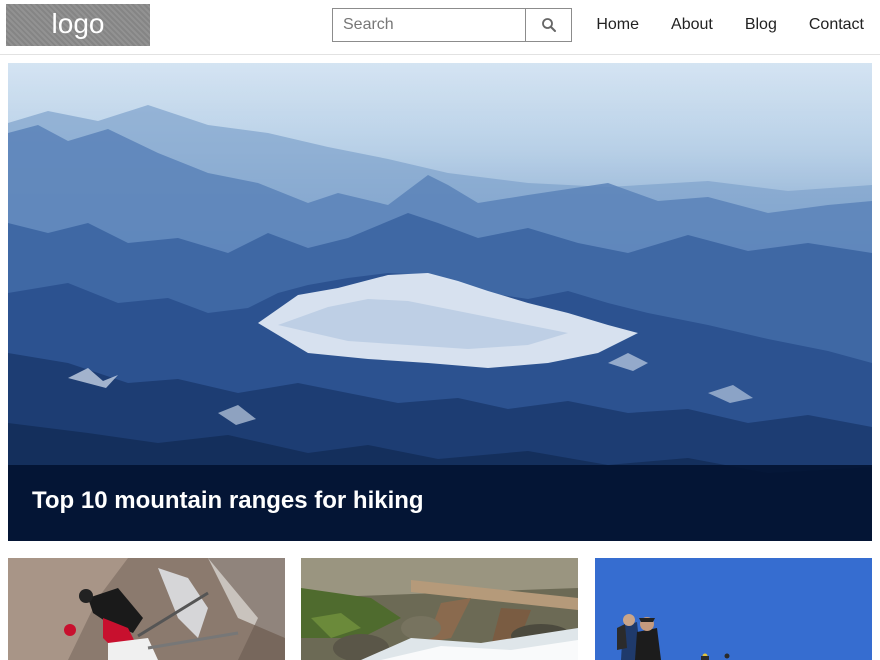 The image size is (880, 660). What do you see at coordinates (761, 25) in the screenshot?
I see `nav-blog: Blog` at bounding box center [761, 25].